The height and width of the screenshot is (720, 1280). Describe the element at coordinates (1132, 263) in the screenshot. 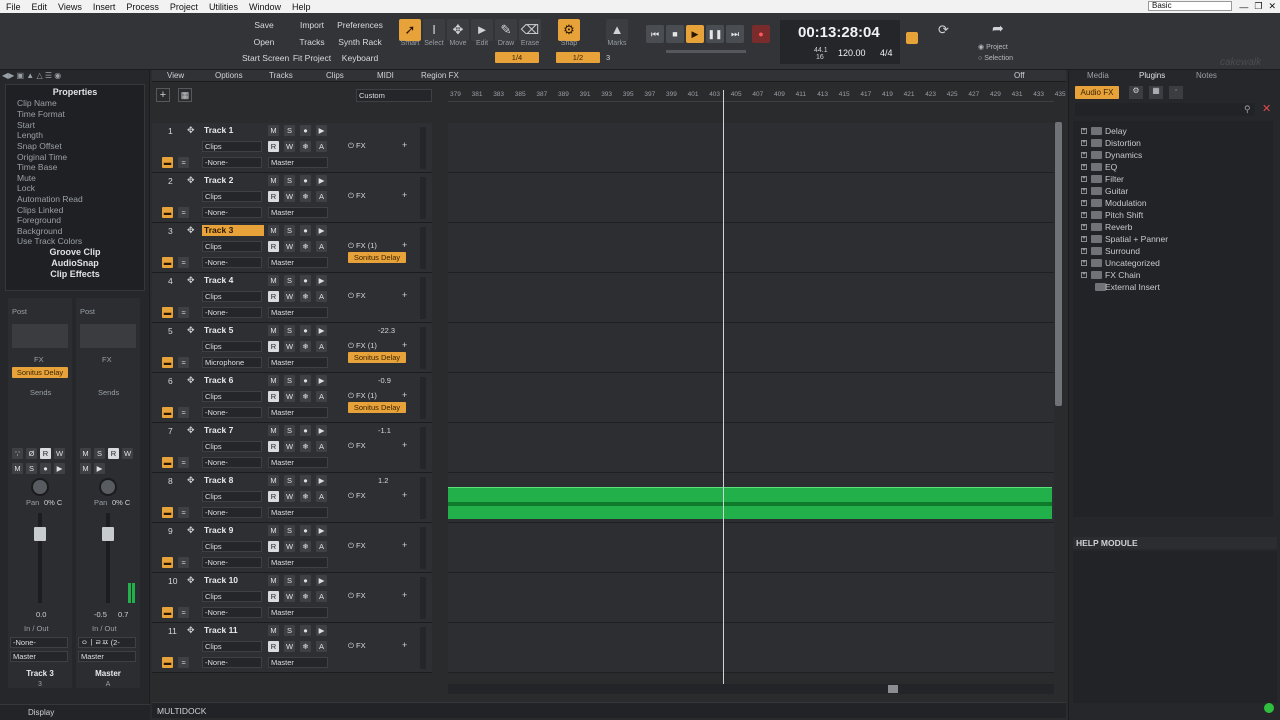

I see `plugin-category: Uncategorized` at that location.